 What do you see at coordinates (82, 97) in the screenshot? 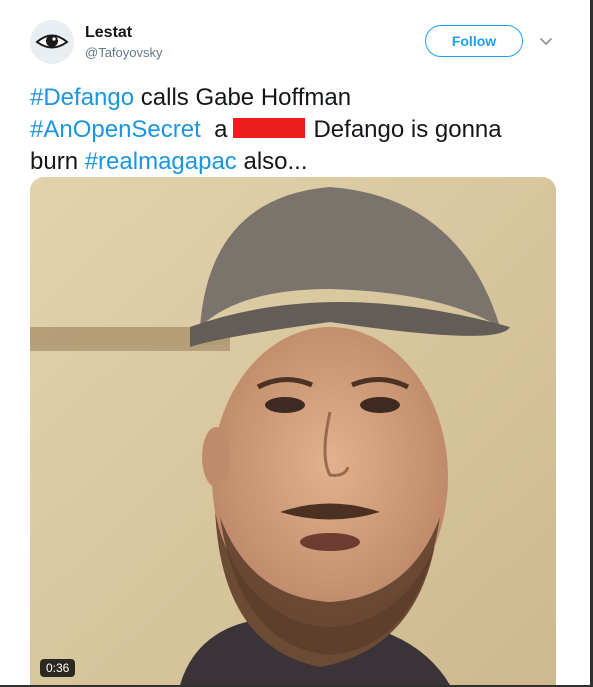
I see `hashtag-link: #Defango` at bounding box center [82, 97].